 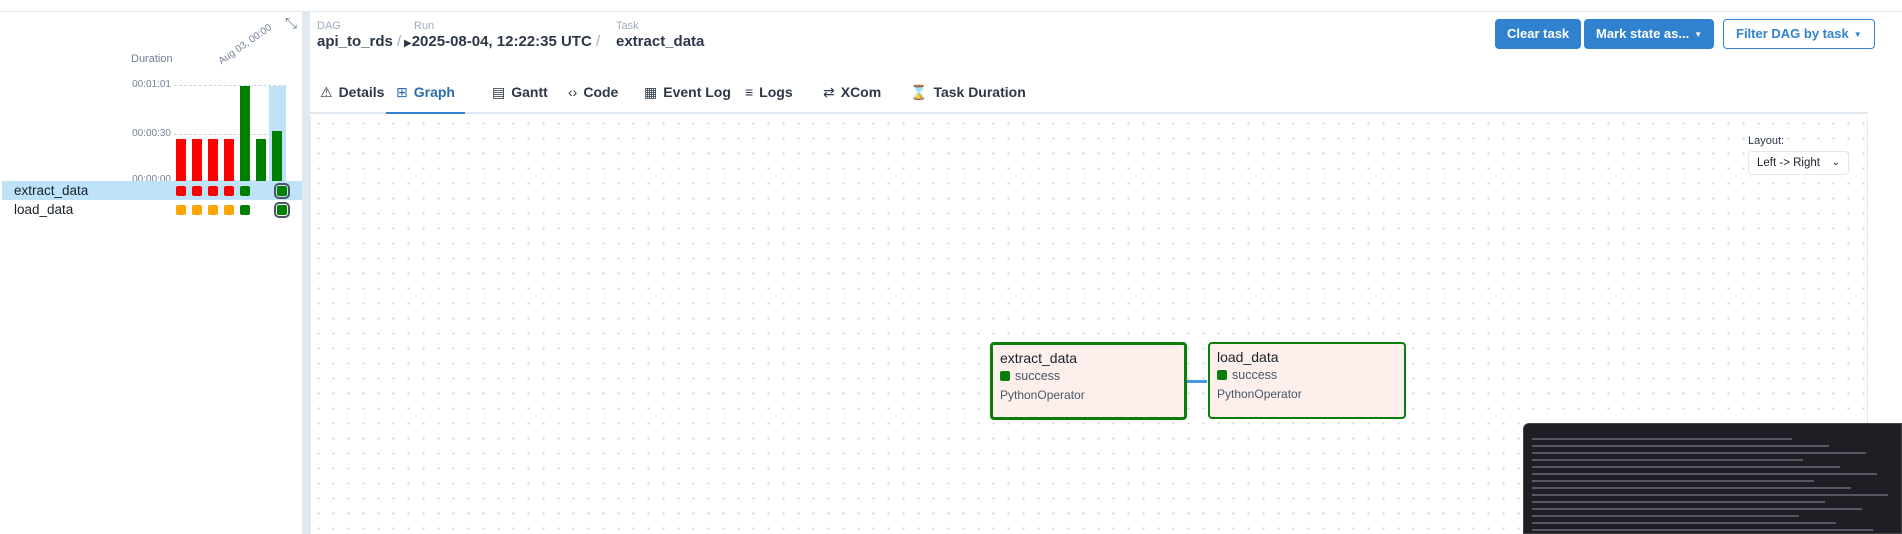 I want to click on mark-state-button: Mark state as... ▼, so click(x=1649, y=34).